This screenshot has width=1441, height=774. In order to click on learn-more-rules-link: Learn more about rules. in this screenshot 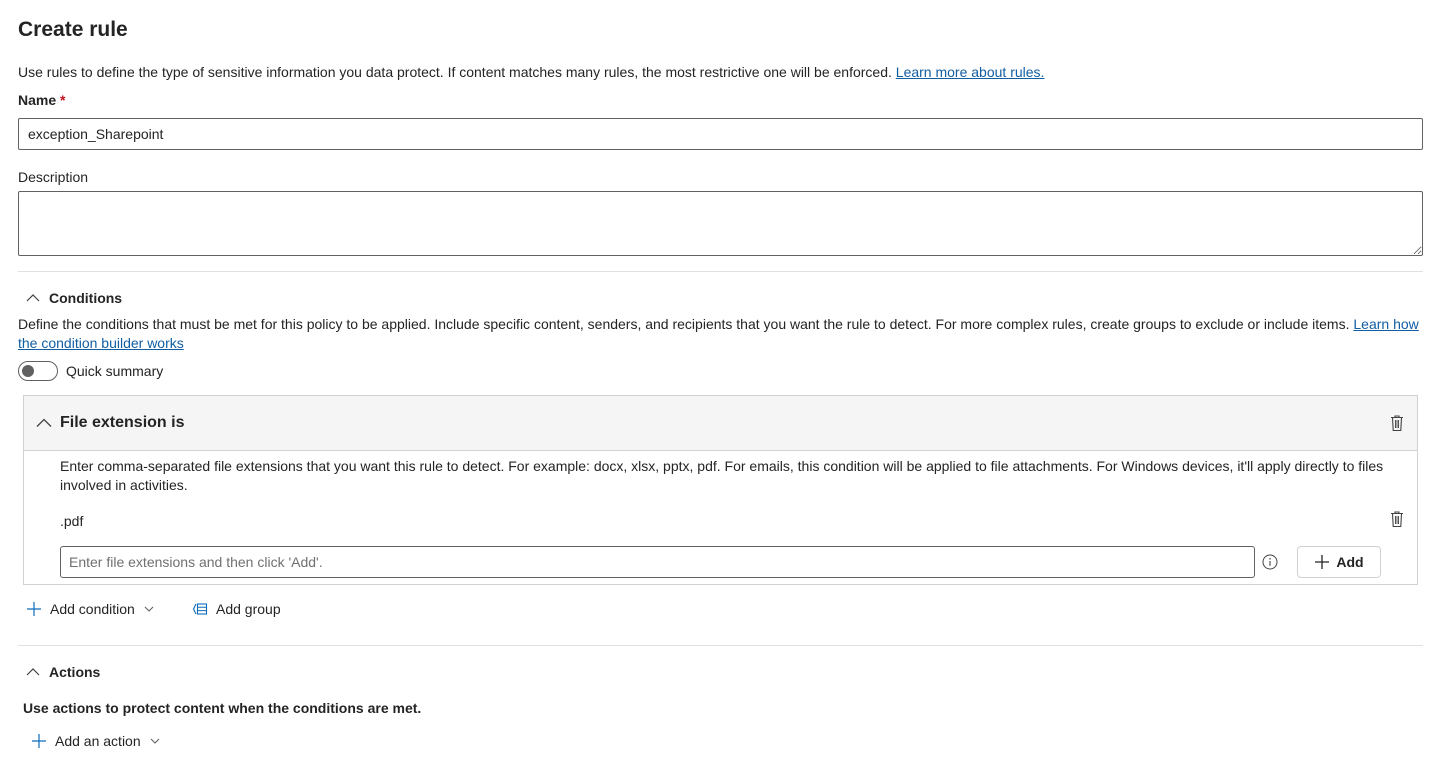, I will do `click(970, 72)`.